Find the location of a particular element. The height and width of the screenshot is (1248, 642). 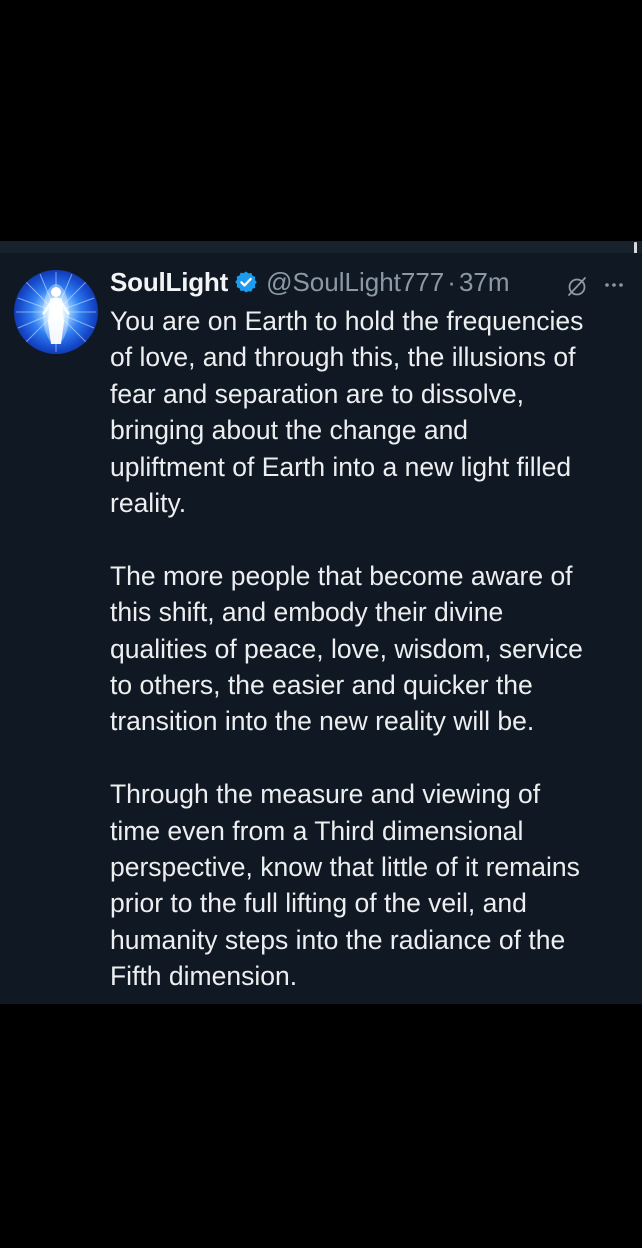

verified-badge-icon is located at coordinates (246, 282).